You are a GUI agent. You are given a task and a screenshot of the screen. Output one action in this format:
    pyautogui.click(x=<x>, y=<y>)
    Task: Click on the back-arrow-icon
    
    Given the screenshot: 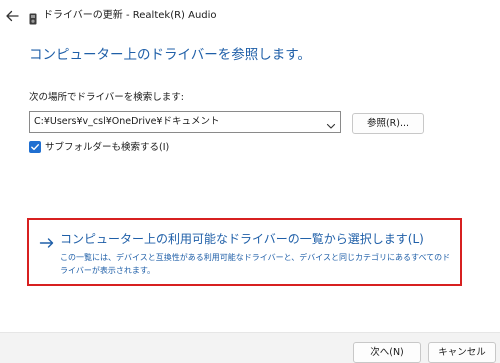 What is the action you would take?
    pyautogui.click(x=12, y=16)
    